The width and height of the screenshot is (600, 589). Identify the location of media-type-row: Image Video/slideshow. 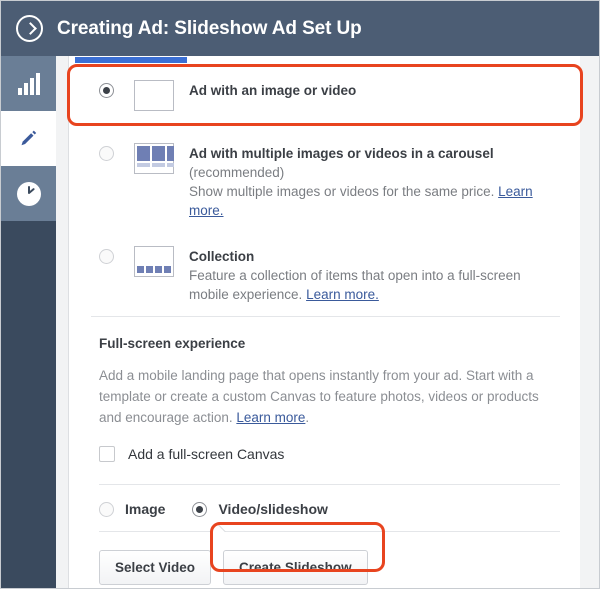
(325, 508).